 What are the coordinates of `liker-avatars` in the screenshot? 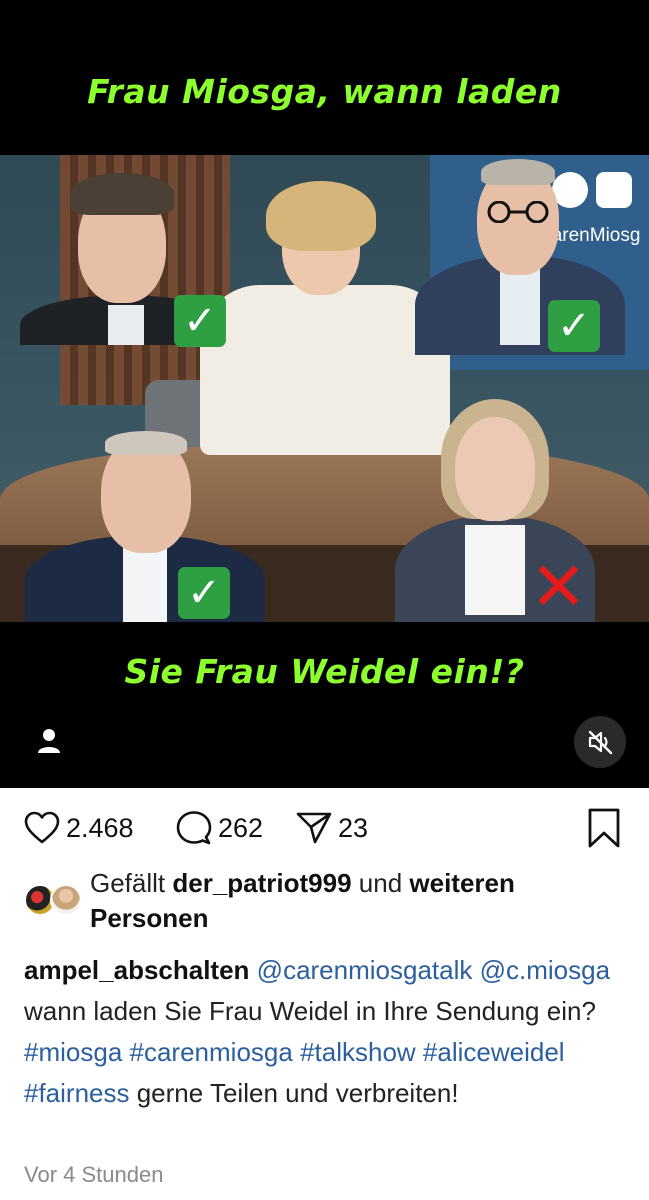 It's located at (54, 901).